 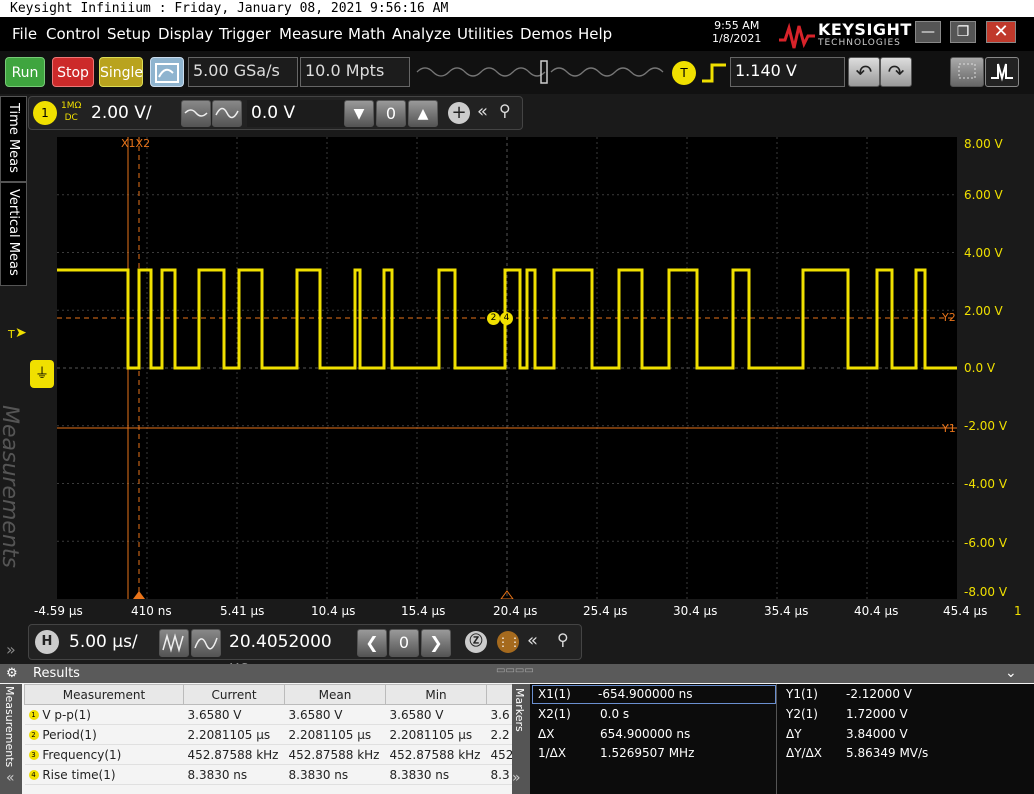 What do you see at coordinates (391, 113) in the screenshot?
I see `offset-zero-button: 0` at bounding box center [391, 113].